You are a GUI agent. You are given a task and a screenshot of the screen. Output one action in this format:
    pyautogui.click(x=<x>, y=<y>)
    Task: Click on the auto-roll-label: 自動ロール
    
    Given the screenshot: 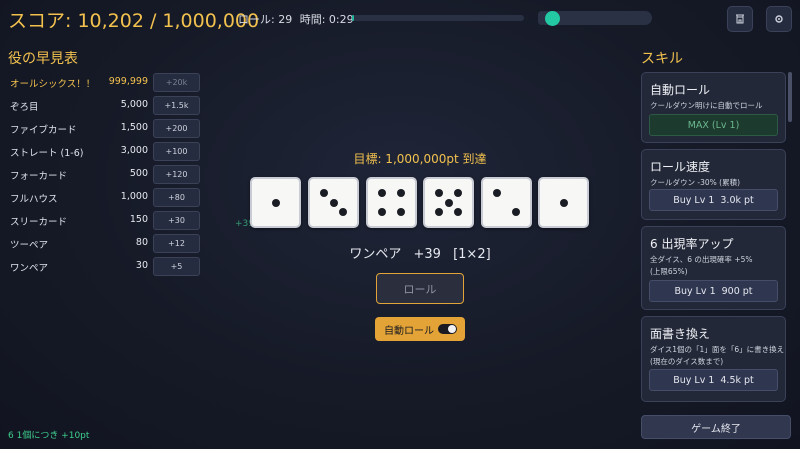 What is the action you would take?
    pyautogui.click(x=409, y=331)
    